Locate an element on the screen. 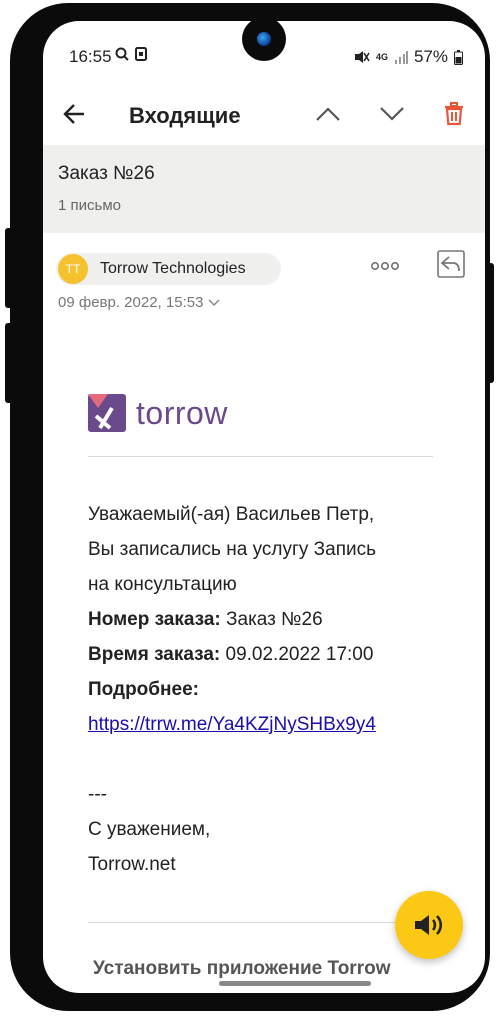 This screenshot has width=500, height=1016. torrow-logo-icon is located at coordinates (107, 413).